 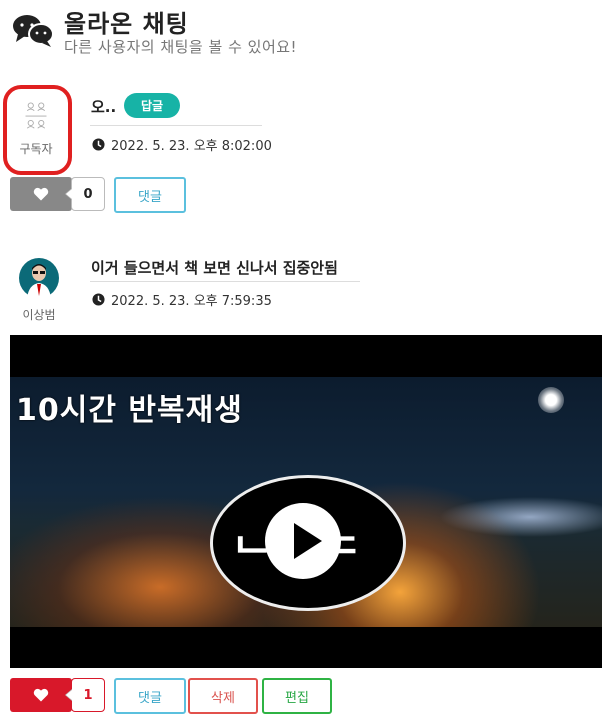 I want to click on reply-badge: 답글, so click(x=152, y=105).